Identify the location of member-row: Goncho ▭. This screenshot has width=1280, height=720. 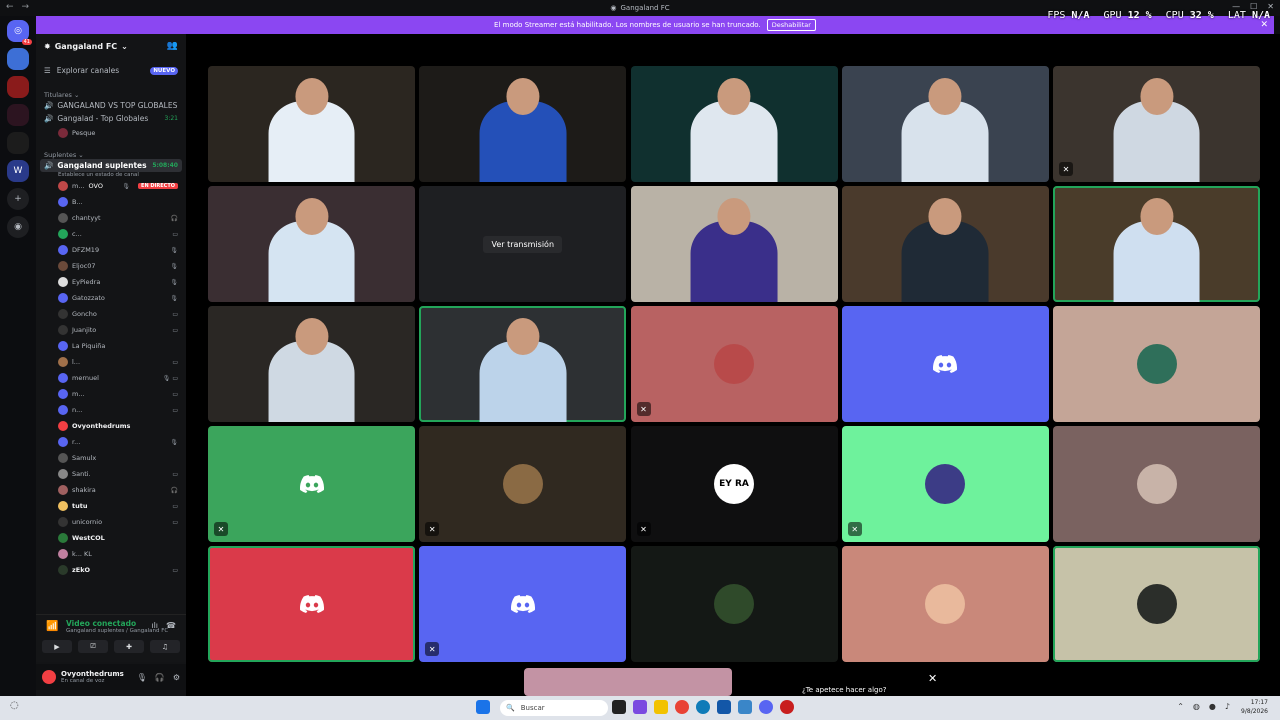
(111, 314).